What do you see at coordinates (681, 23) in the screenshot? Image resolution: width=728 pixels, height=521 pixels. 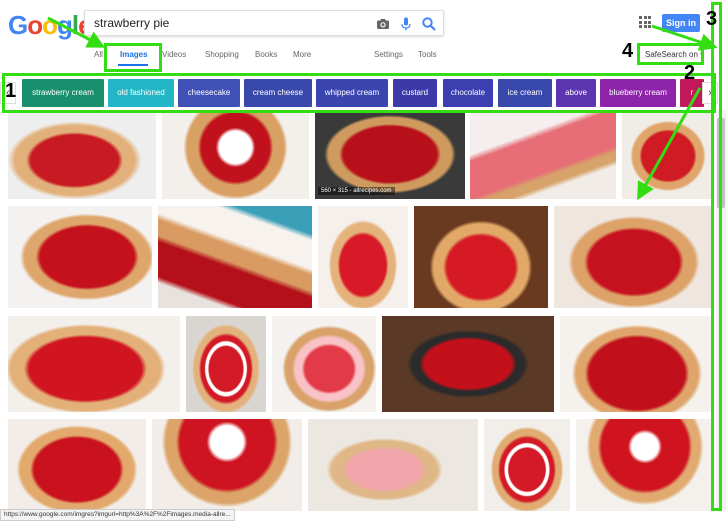 I see `signin-button: Sign in` at bounding box center [681, 23].